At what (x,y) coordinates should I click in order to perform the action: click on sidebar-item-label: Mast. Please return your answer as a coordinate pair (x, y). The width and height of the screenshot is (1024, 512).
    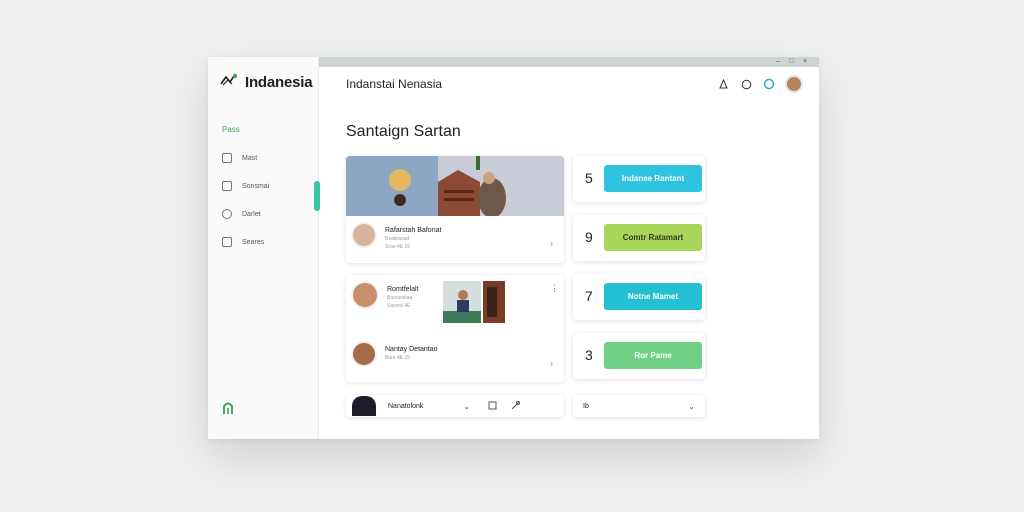
    Looking at the image, I should click on (250, 158).